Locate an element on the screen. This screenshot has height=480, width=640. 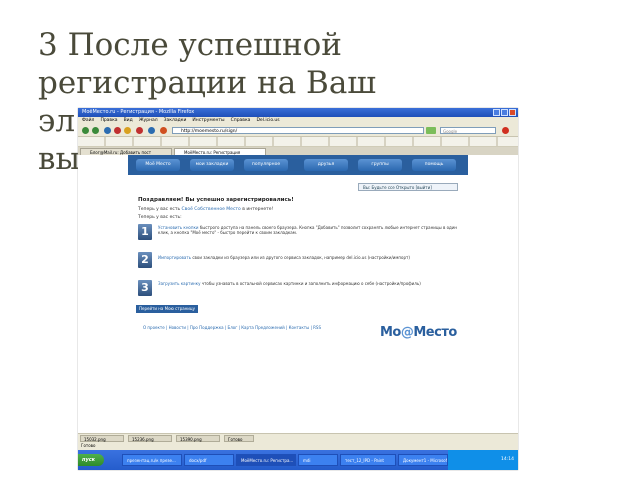
site-nav-item: популярное is located at coordinates (266, 165).